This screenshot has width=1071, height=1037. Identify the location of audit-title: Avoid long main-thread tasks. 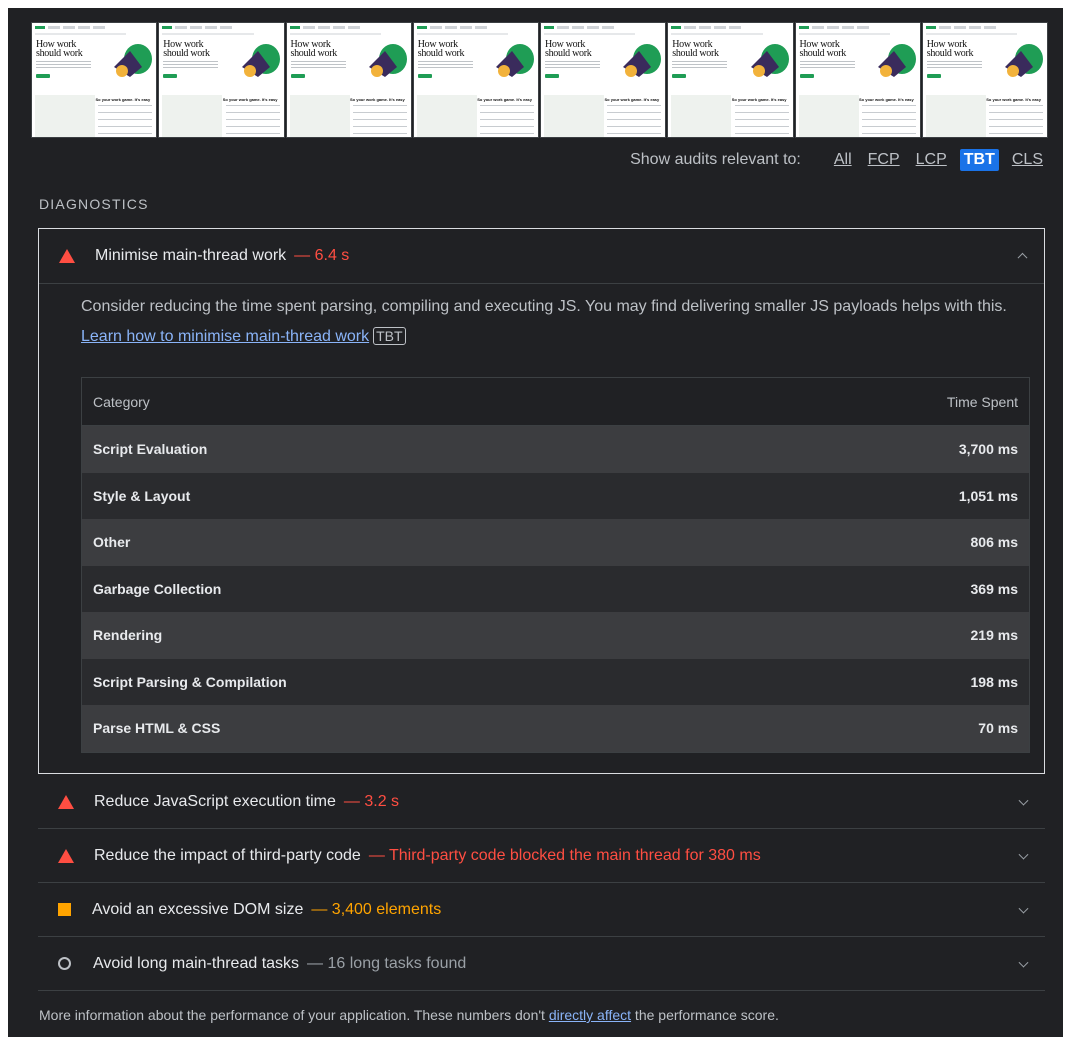
(196, 963).